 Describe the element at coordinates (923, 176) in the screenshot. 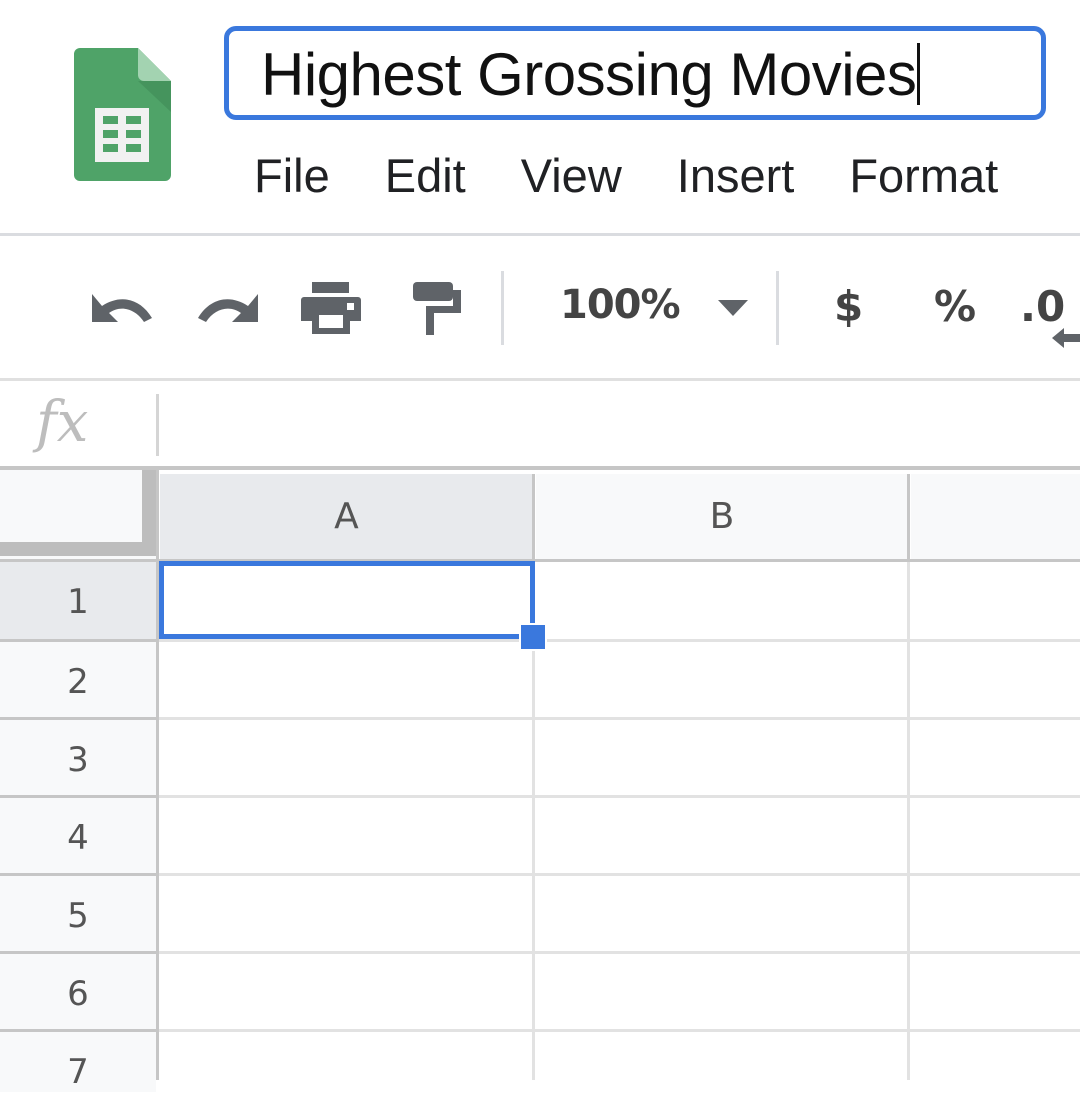

I see `menu-format: Format` at that location.